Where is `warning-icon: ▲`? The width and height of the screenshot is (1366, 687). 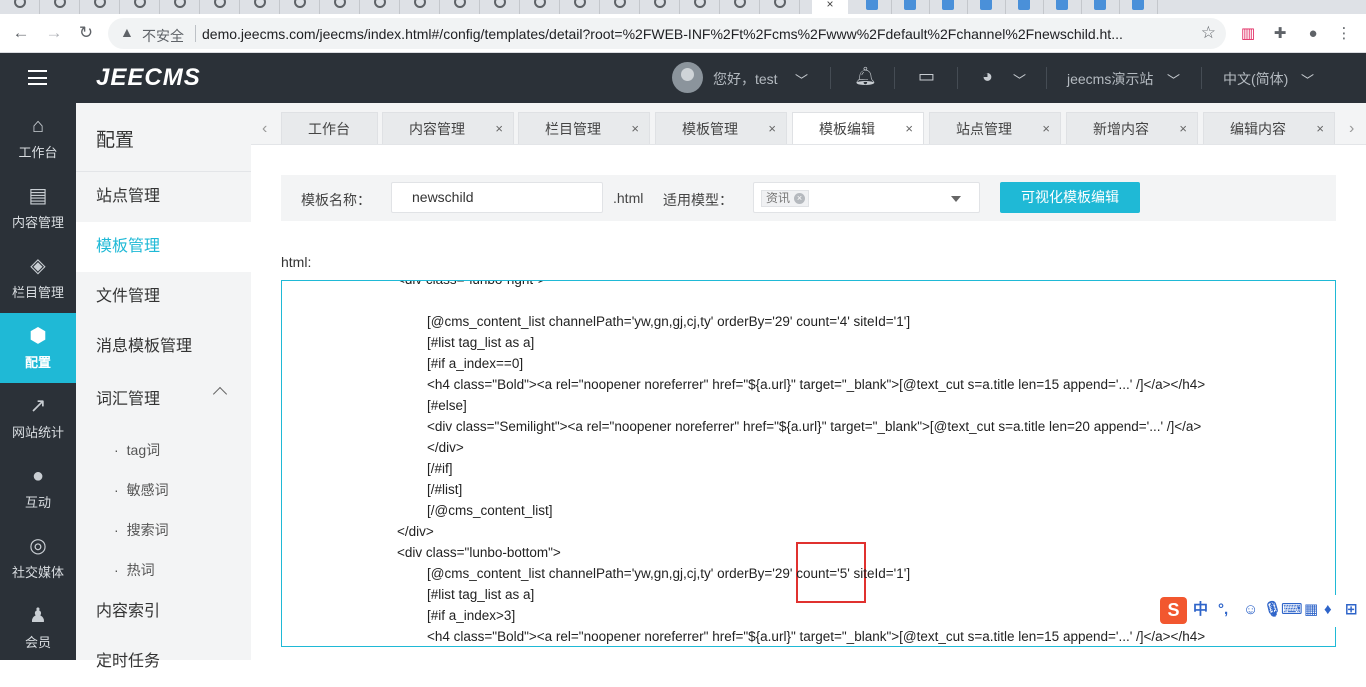
warning-icon: ▲ is located at coordinates (127, 32).